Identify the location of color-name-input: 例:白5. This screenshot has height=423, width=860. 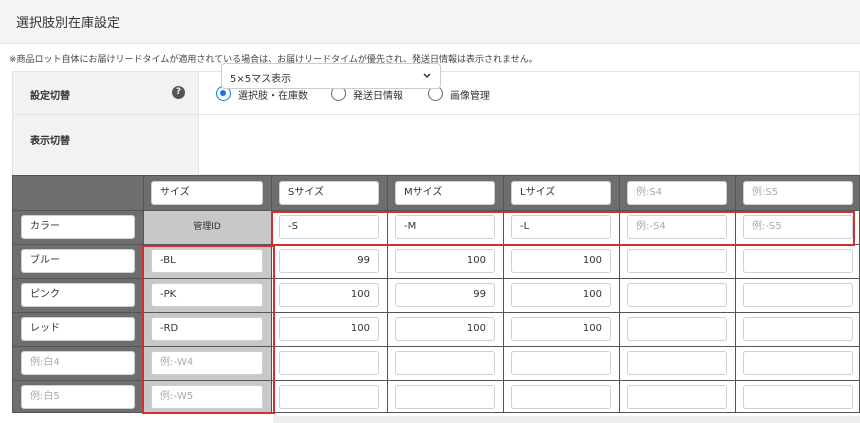
(78, 397).